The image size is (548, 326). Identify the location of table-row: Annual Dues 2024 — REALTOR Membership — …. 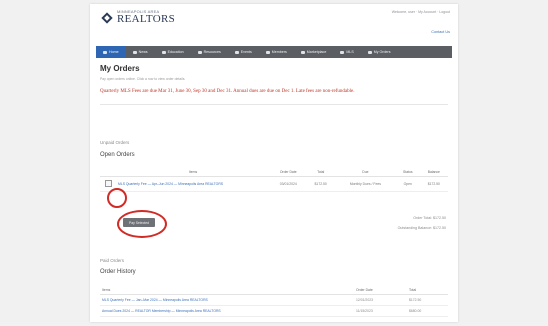
(274, 311).